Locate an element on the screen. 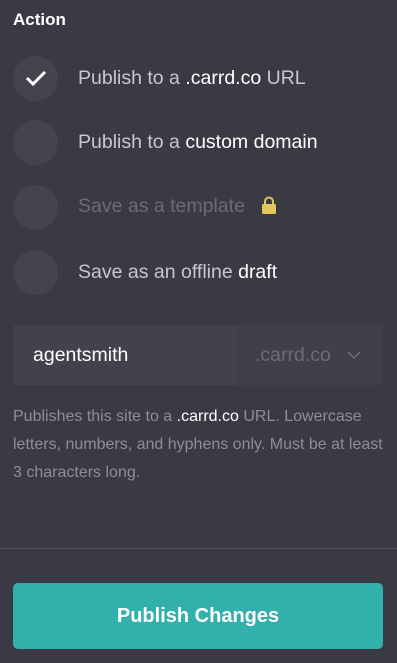  domain-field-group: .carrd.co is located at coordinates (198, 355).